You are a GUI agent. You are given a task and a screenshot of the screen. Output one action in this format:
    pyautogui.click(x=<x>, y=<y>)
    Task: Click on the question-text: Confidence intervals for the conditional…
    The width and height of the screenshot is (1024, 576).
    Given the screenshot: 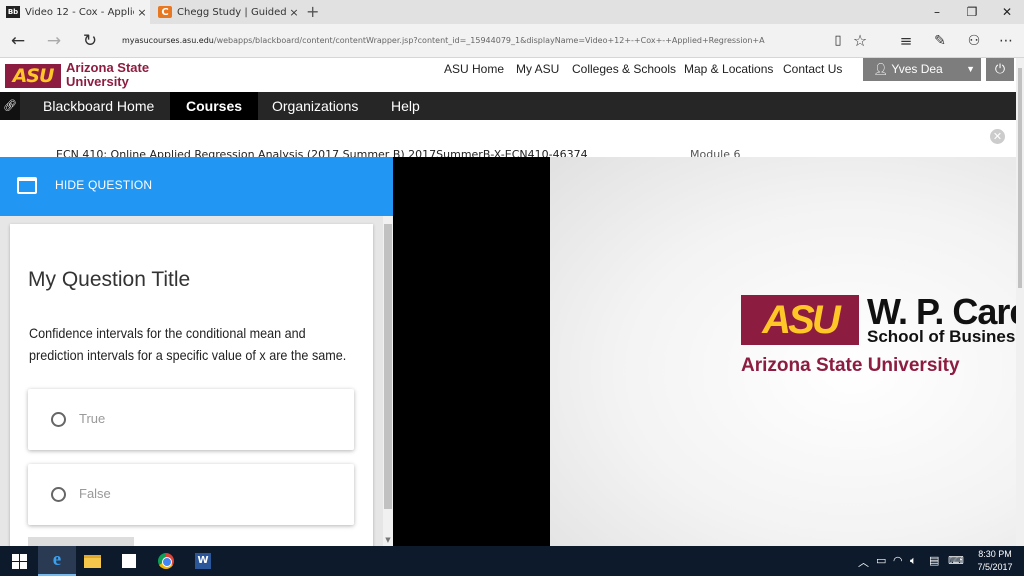 What is the action you would take?
    pyautogui.click(x=188, y=344)
    